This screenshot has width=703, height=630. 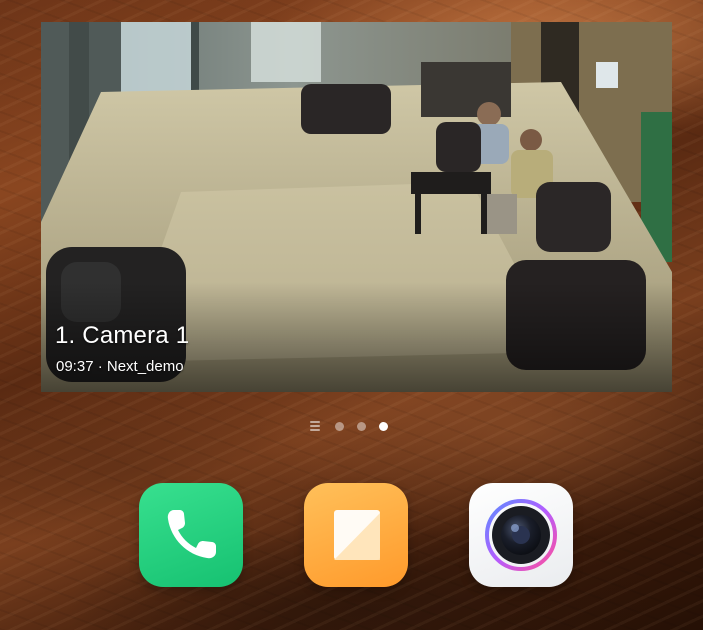 I want to click on phone-icon, so click(x=191, y=534).